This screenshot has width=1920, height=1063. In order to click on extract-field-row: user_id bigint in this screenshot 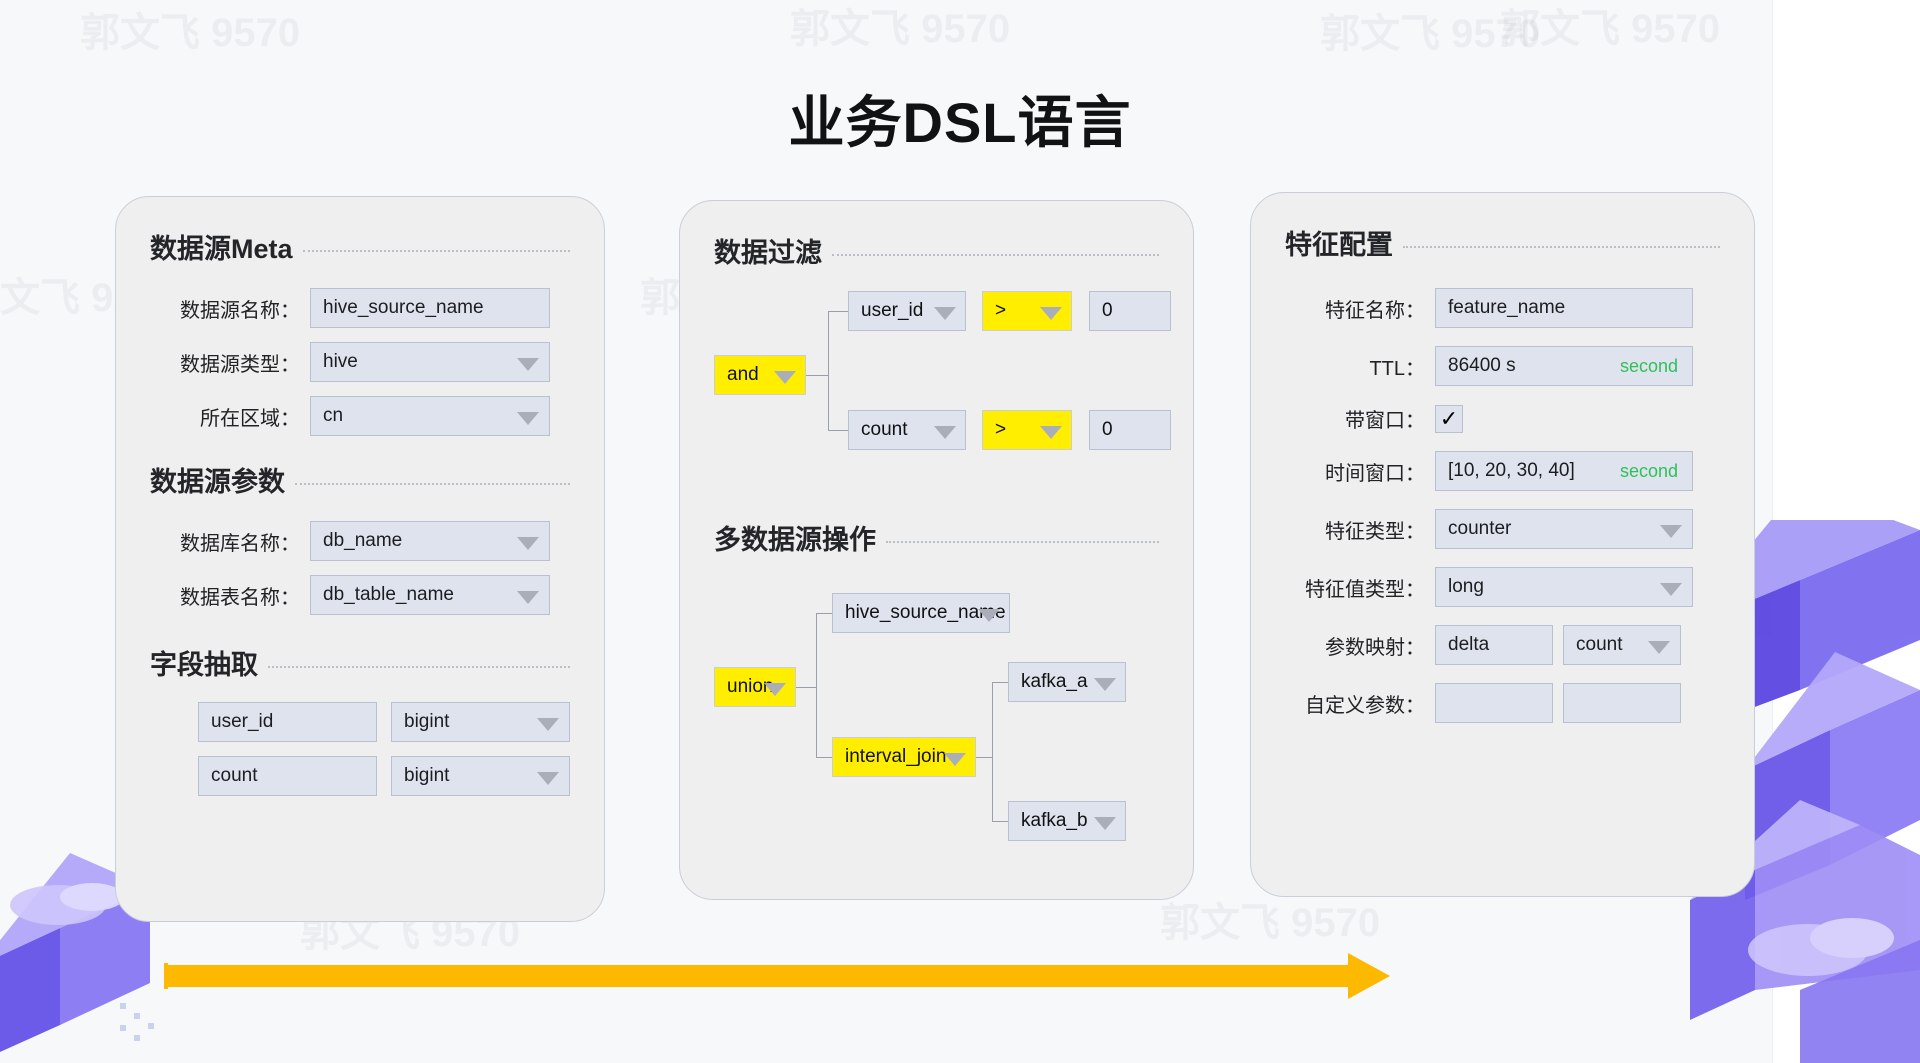, I will do `click(360, 722)`.